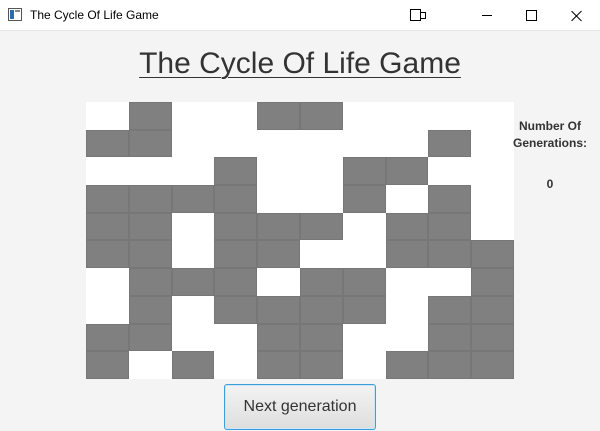 The image size is (600, 431). Describe the element at coordinates (487, 15) in the screenshot. I see `minimize-button` at that location.